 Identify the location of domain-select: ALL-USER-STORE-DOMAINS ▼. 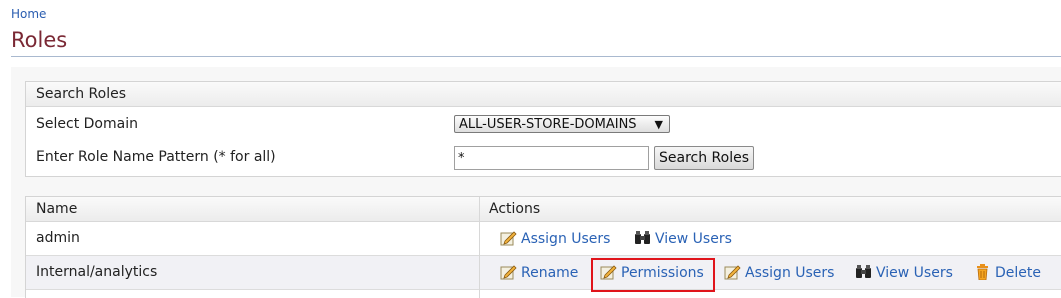
(562, 124).